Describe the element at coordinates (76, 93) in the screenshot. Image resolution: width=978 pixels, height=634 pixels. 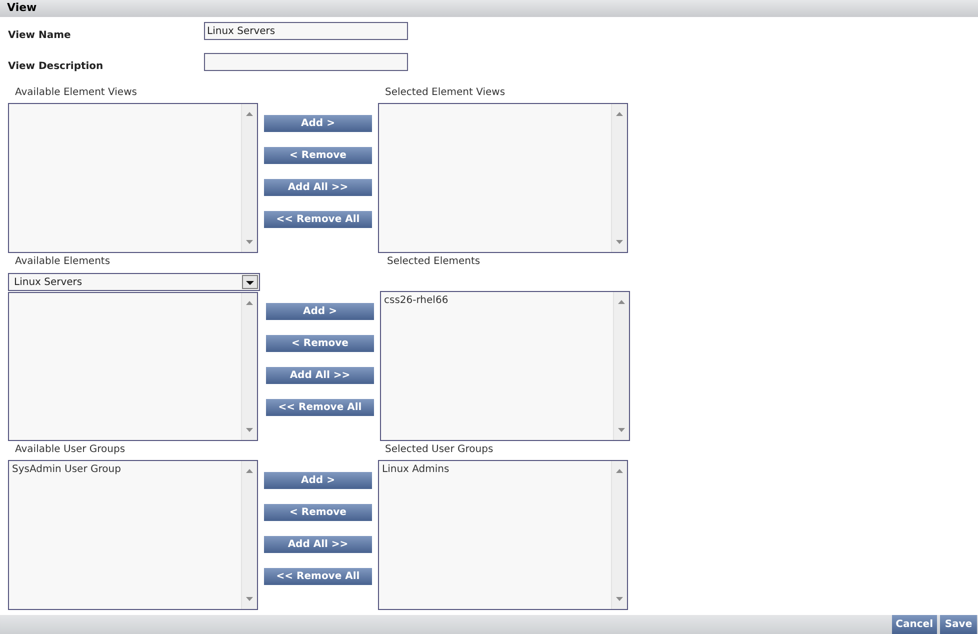
I see `list-label: Available Element Views` at that location.